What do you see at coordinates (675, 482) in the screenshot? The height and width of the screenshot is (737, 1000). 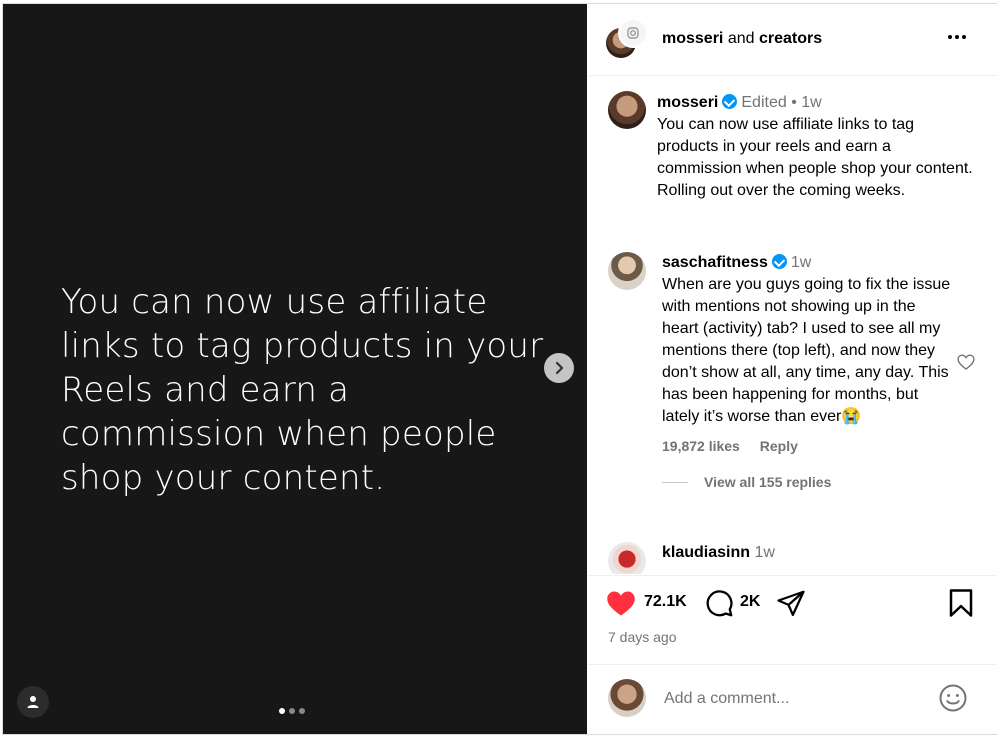 I see `replies-divider` at bounding box center [675, 482].